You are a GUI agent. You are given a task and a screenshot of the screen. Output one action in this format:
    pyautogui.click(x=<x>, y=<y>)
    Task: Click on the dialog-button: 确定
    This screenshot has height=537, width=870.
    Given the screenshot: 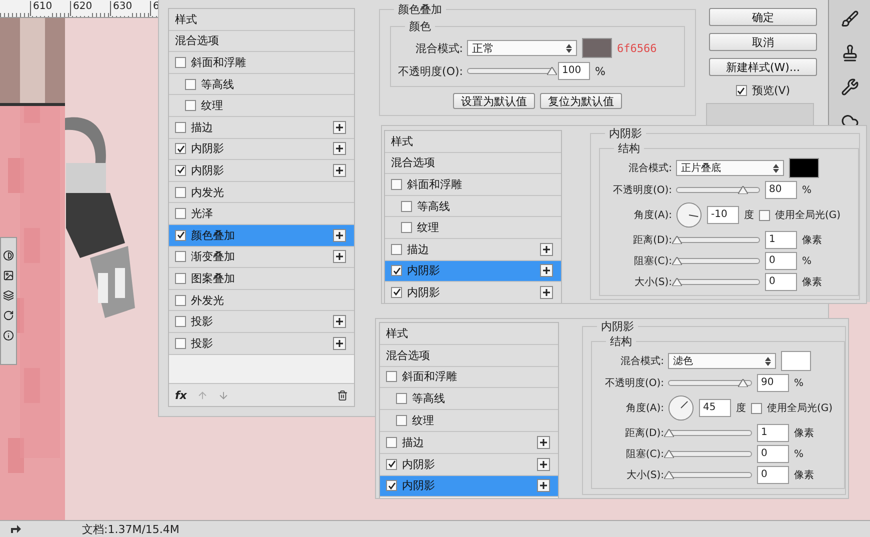 What is the action you would take?
    pyautogui.click(x=763, y=17)
    